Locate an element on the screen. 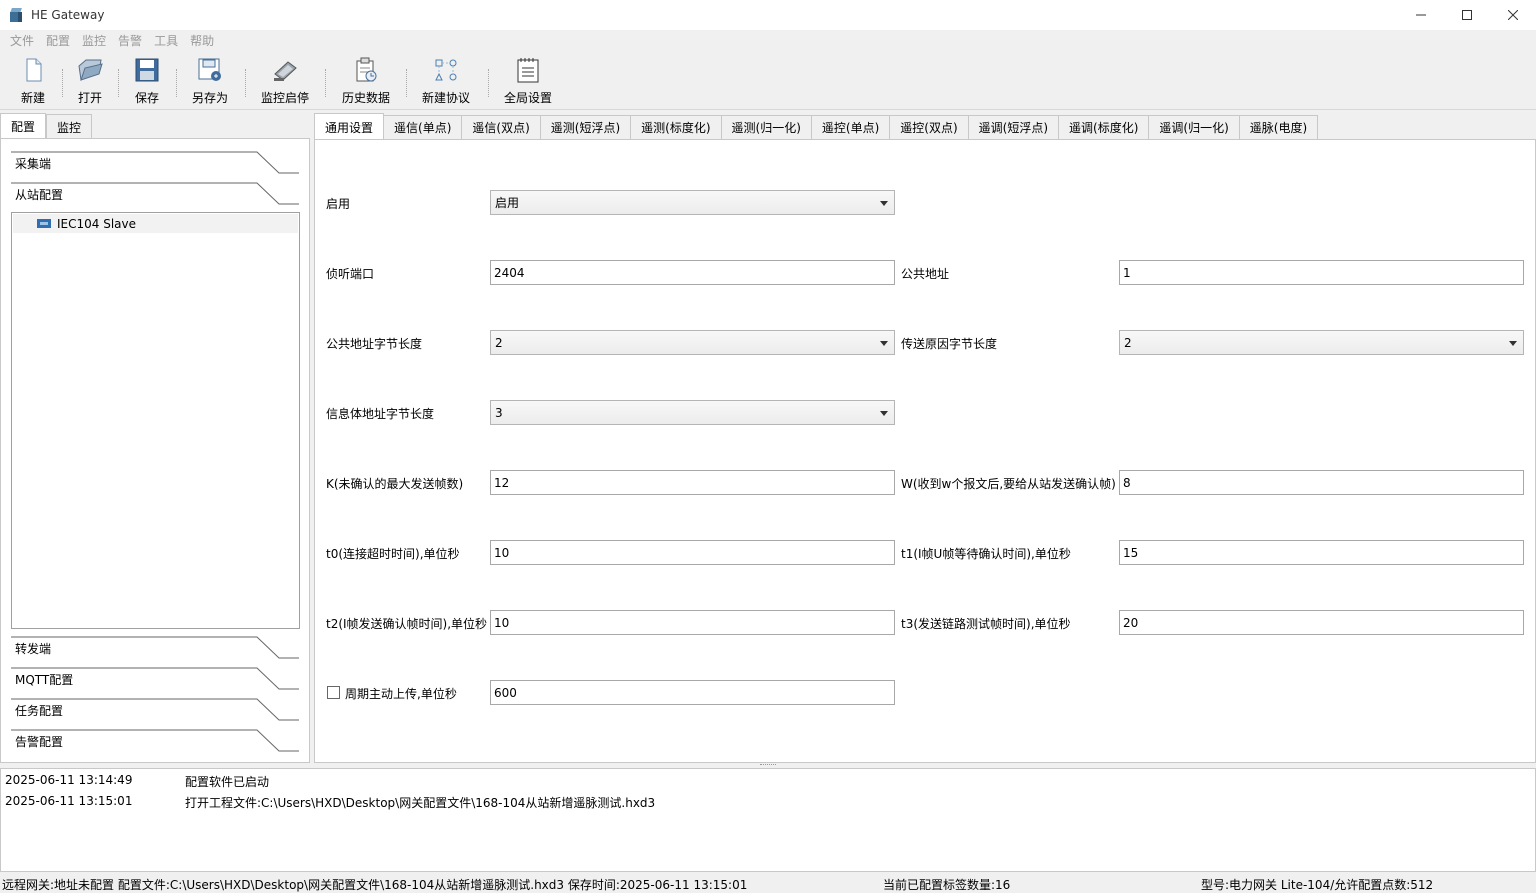 The width and height of the screenshot is (1536, 893). section-forwarder: 转发端 is located at coordinates (155, 649).